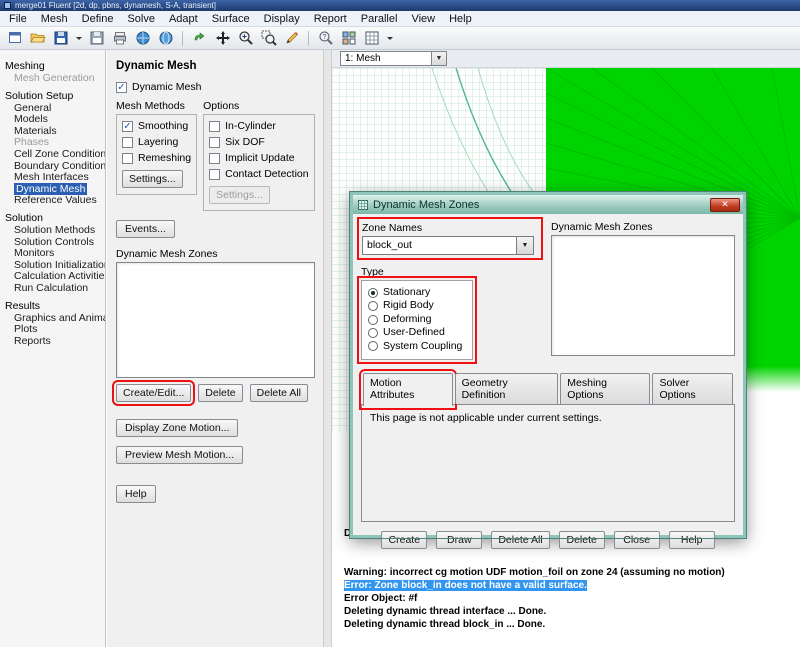 The height and width of the screenshot is (647, 800). I want to click on six-dof-checkbox: Six DOF, so click(258, 142).